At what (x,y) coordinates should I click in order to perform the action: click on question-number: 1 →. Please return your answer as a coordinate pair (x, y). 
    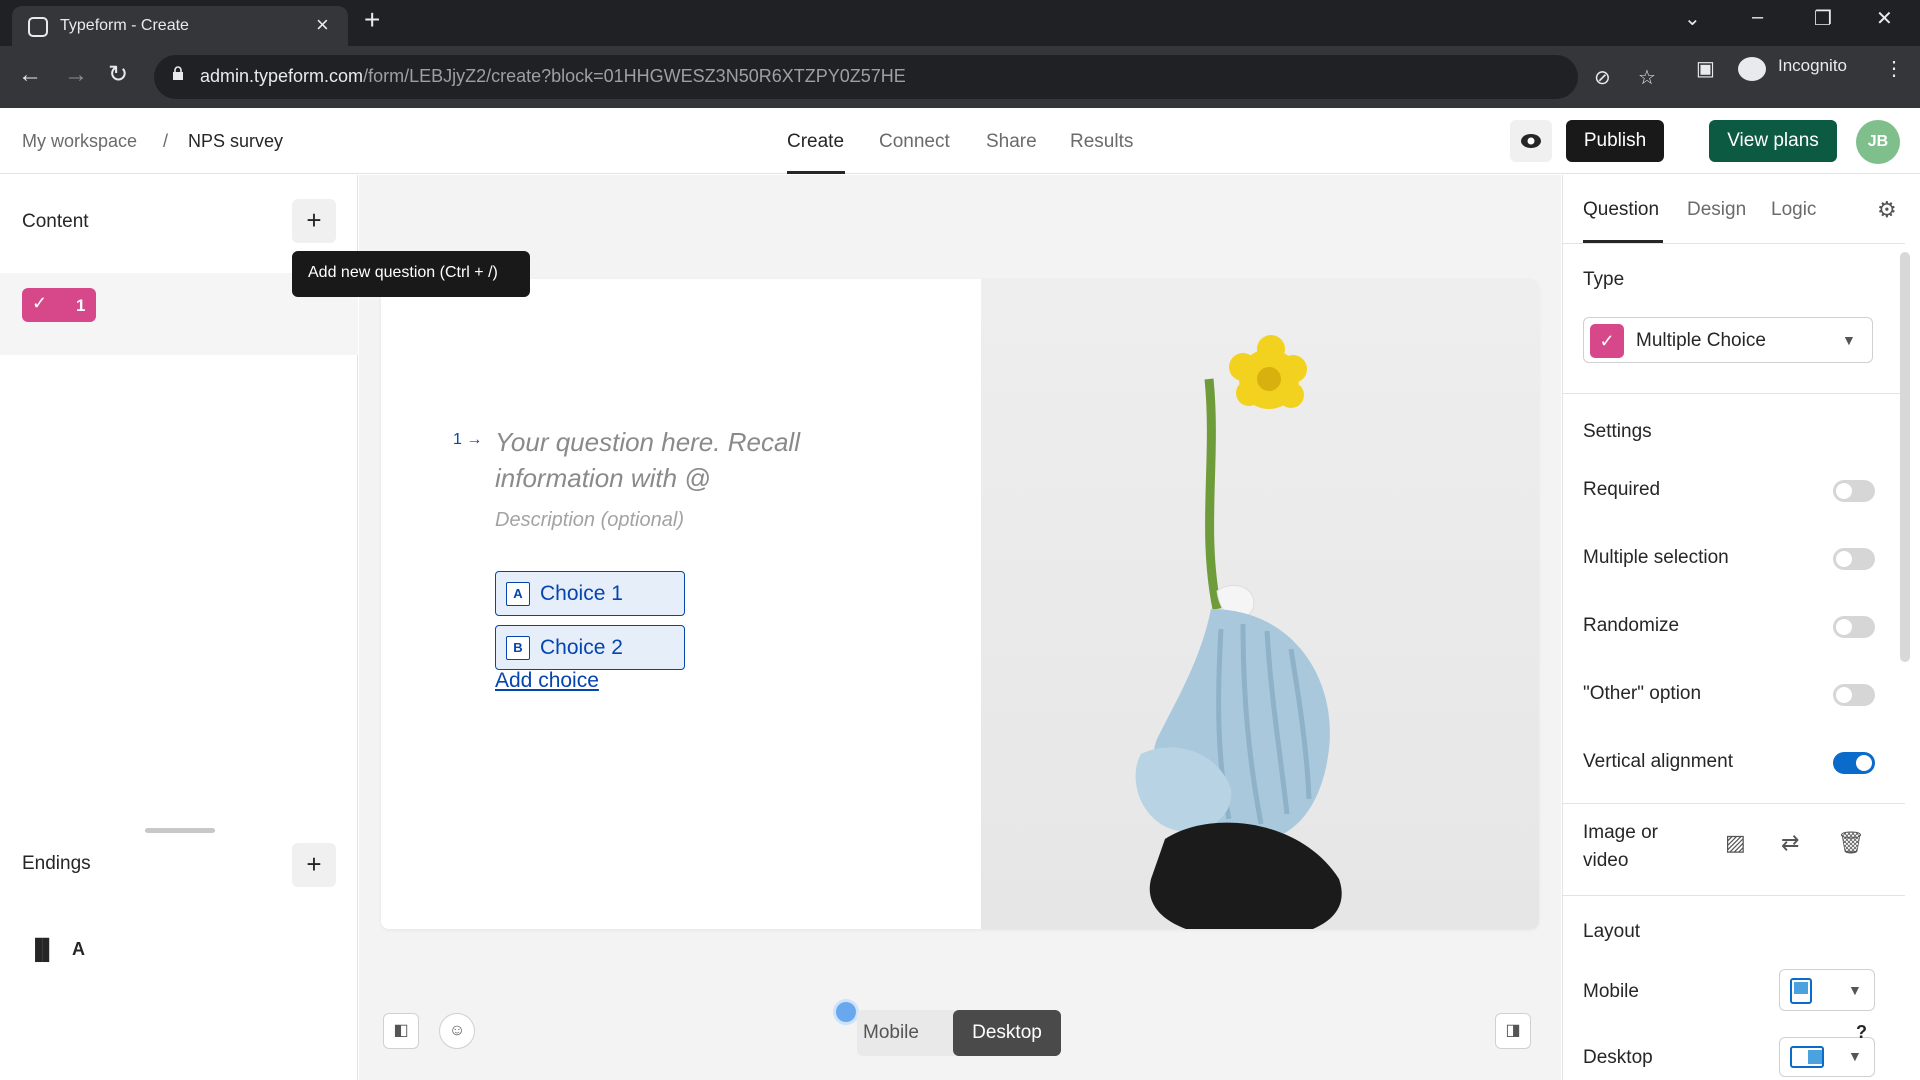
    Looking at the image, I should click on (468, 439).